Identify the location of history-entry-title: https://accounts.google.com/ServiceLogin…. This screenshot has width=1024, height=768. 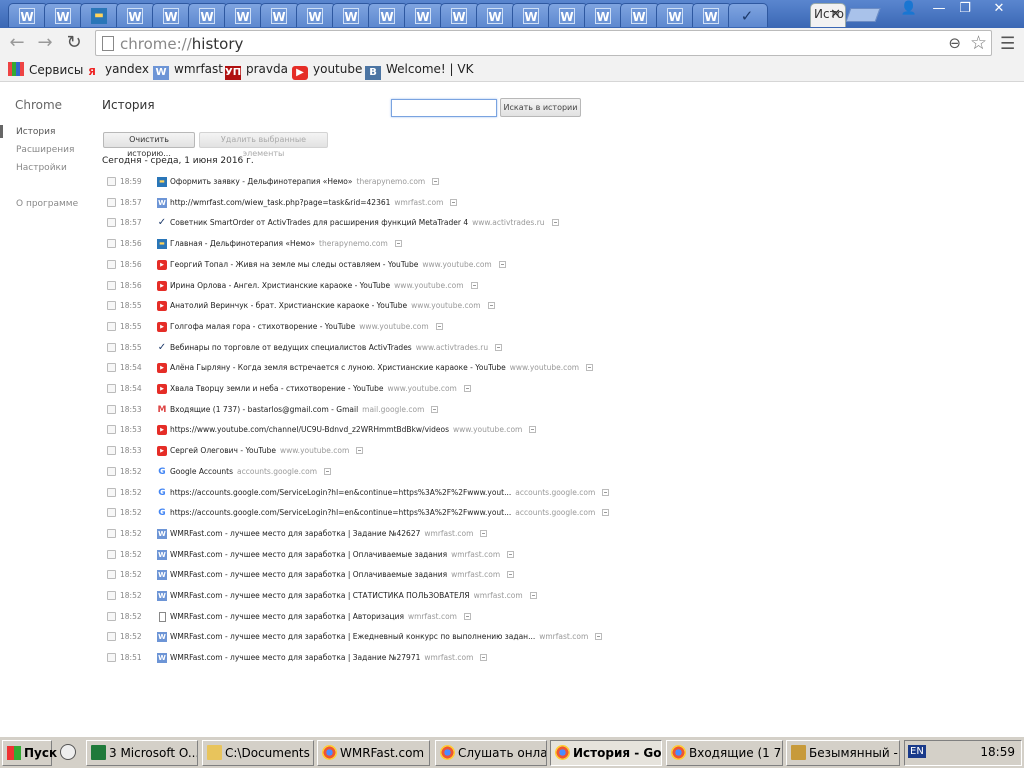
(340, 512).